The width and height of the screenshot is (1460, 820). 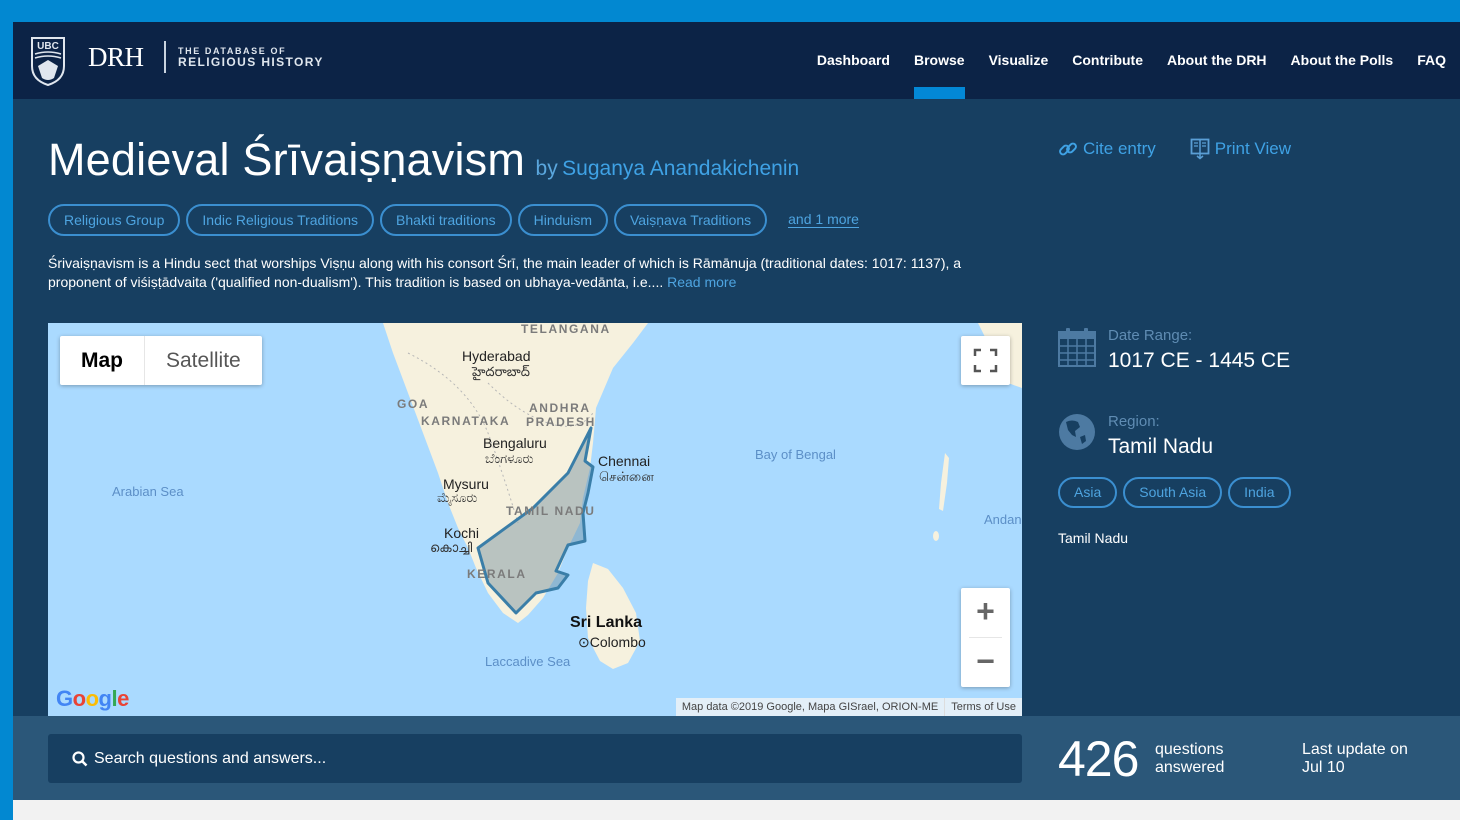 I want to click on zoom-out-button: −, so click(x=985, y=662).